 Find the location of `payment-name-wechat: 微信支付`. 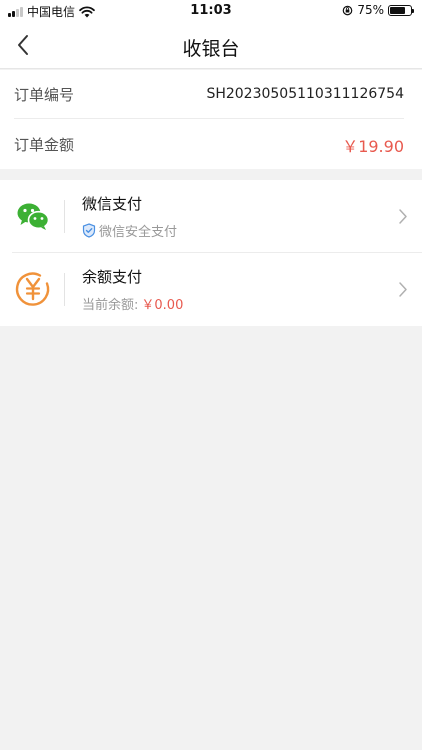

payment-name-wechat: 微信支付 is located at coordinates (112, 204).